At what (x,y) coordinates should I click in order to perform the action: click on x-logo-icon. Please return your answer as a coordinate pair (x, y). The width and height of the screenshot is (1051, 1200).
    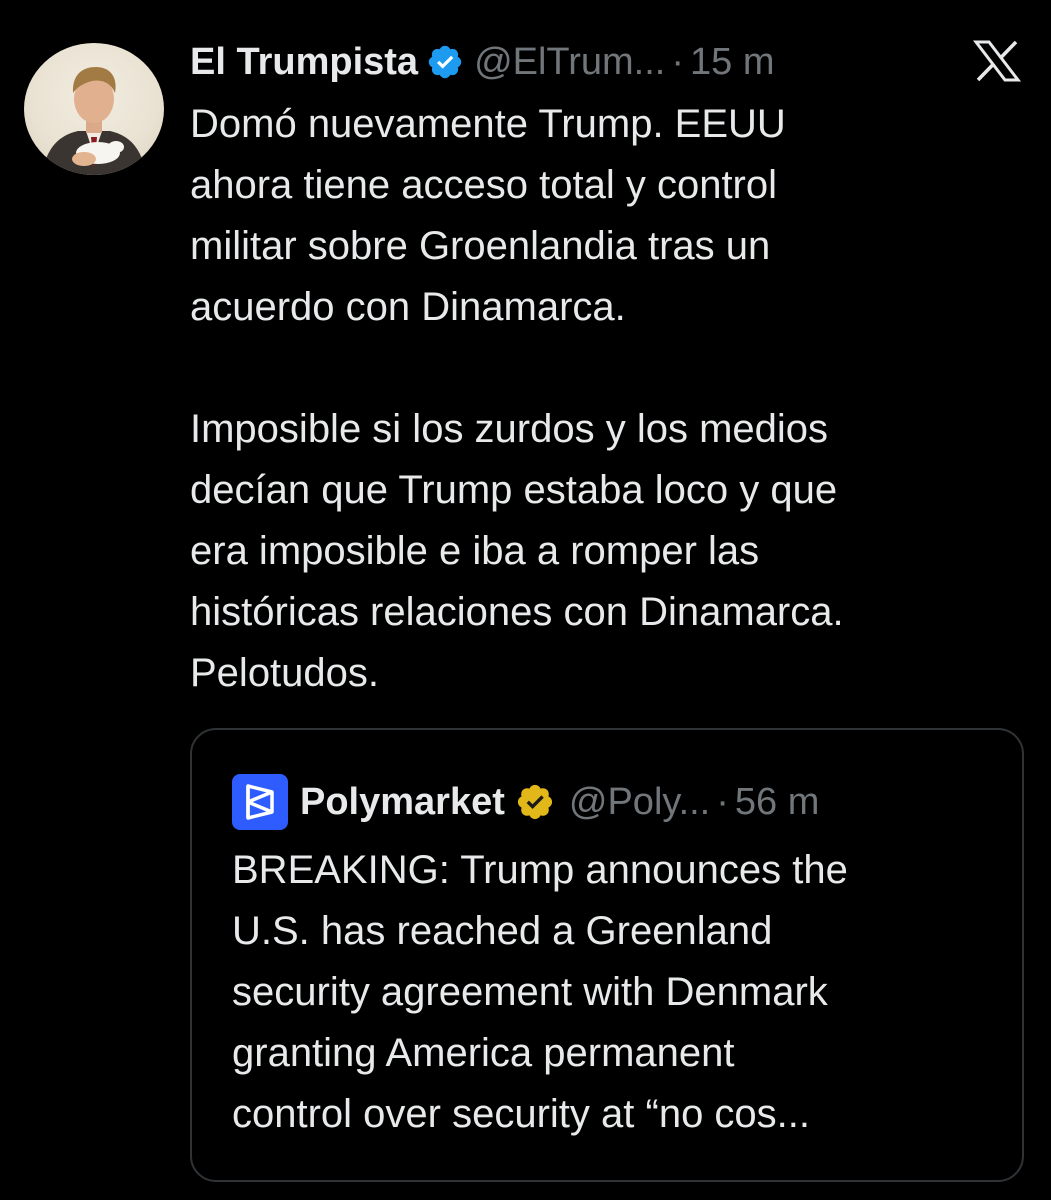
    Looking at the image, I should click on (997, 61).